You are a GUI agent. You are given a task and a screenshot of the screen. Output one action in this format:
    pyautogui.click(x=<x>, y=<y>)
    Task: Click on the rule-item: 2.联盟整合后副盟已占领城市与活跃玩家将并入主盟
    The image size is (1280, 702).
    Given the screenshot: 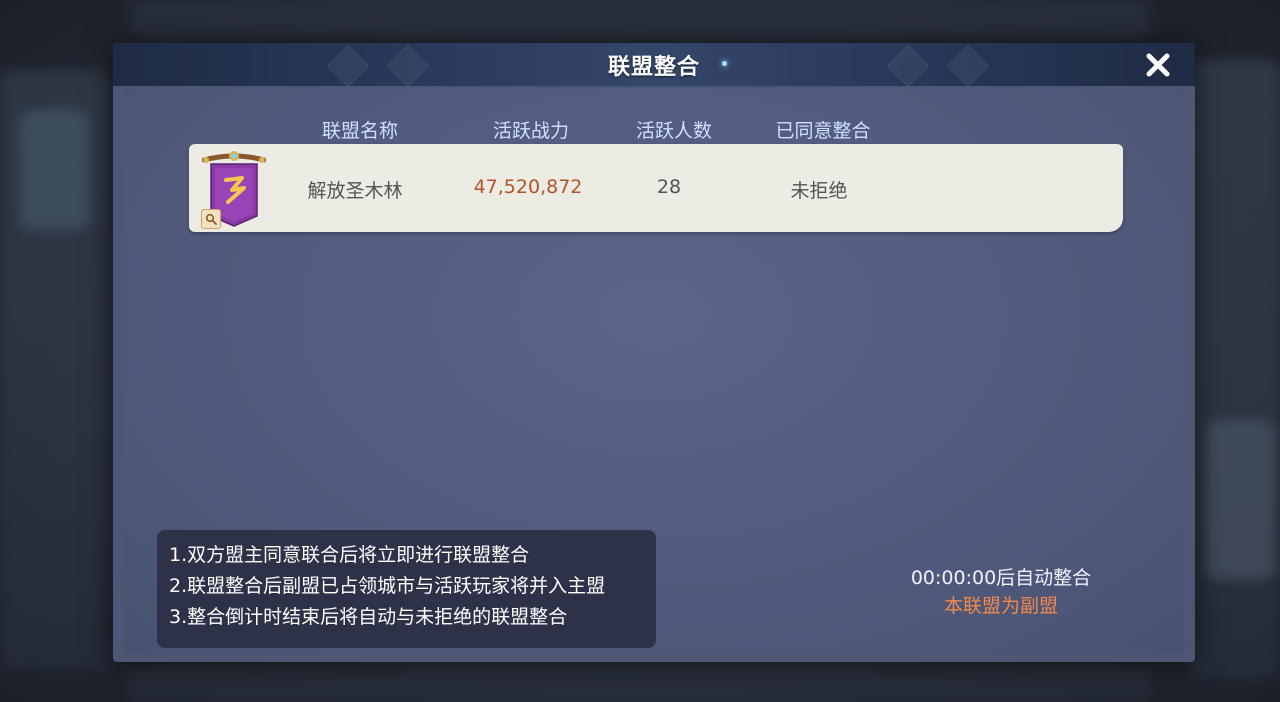 What is the action you would take?
    pyautogui.click(x=387, y=586)
    